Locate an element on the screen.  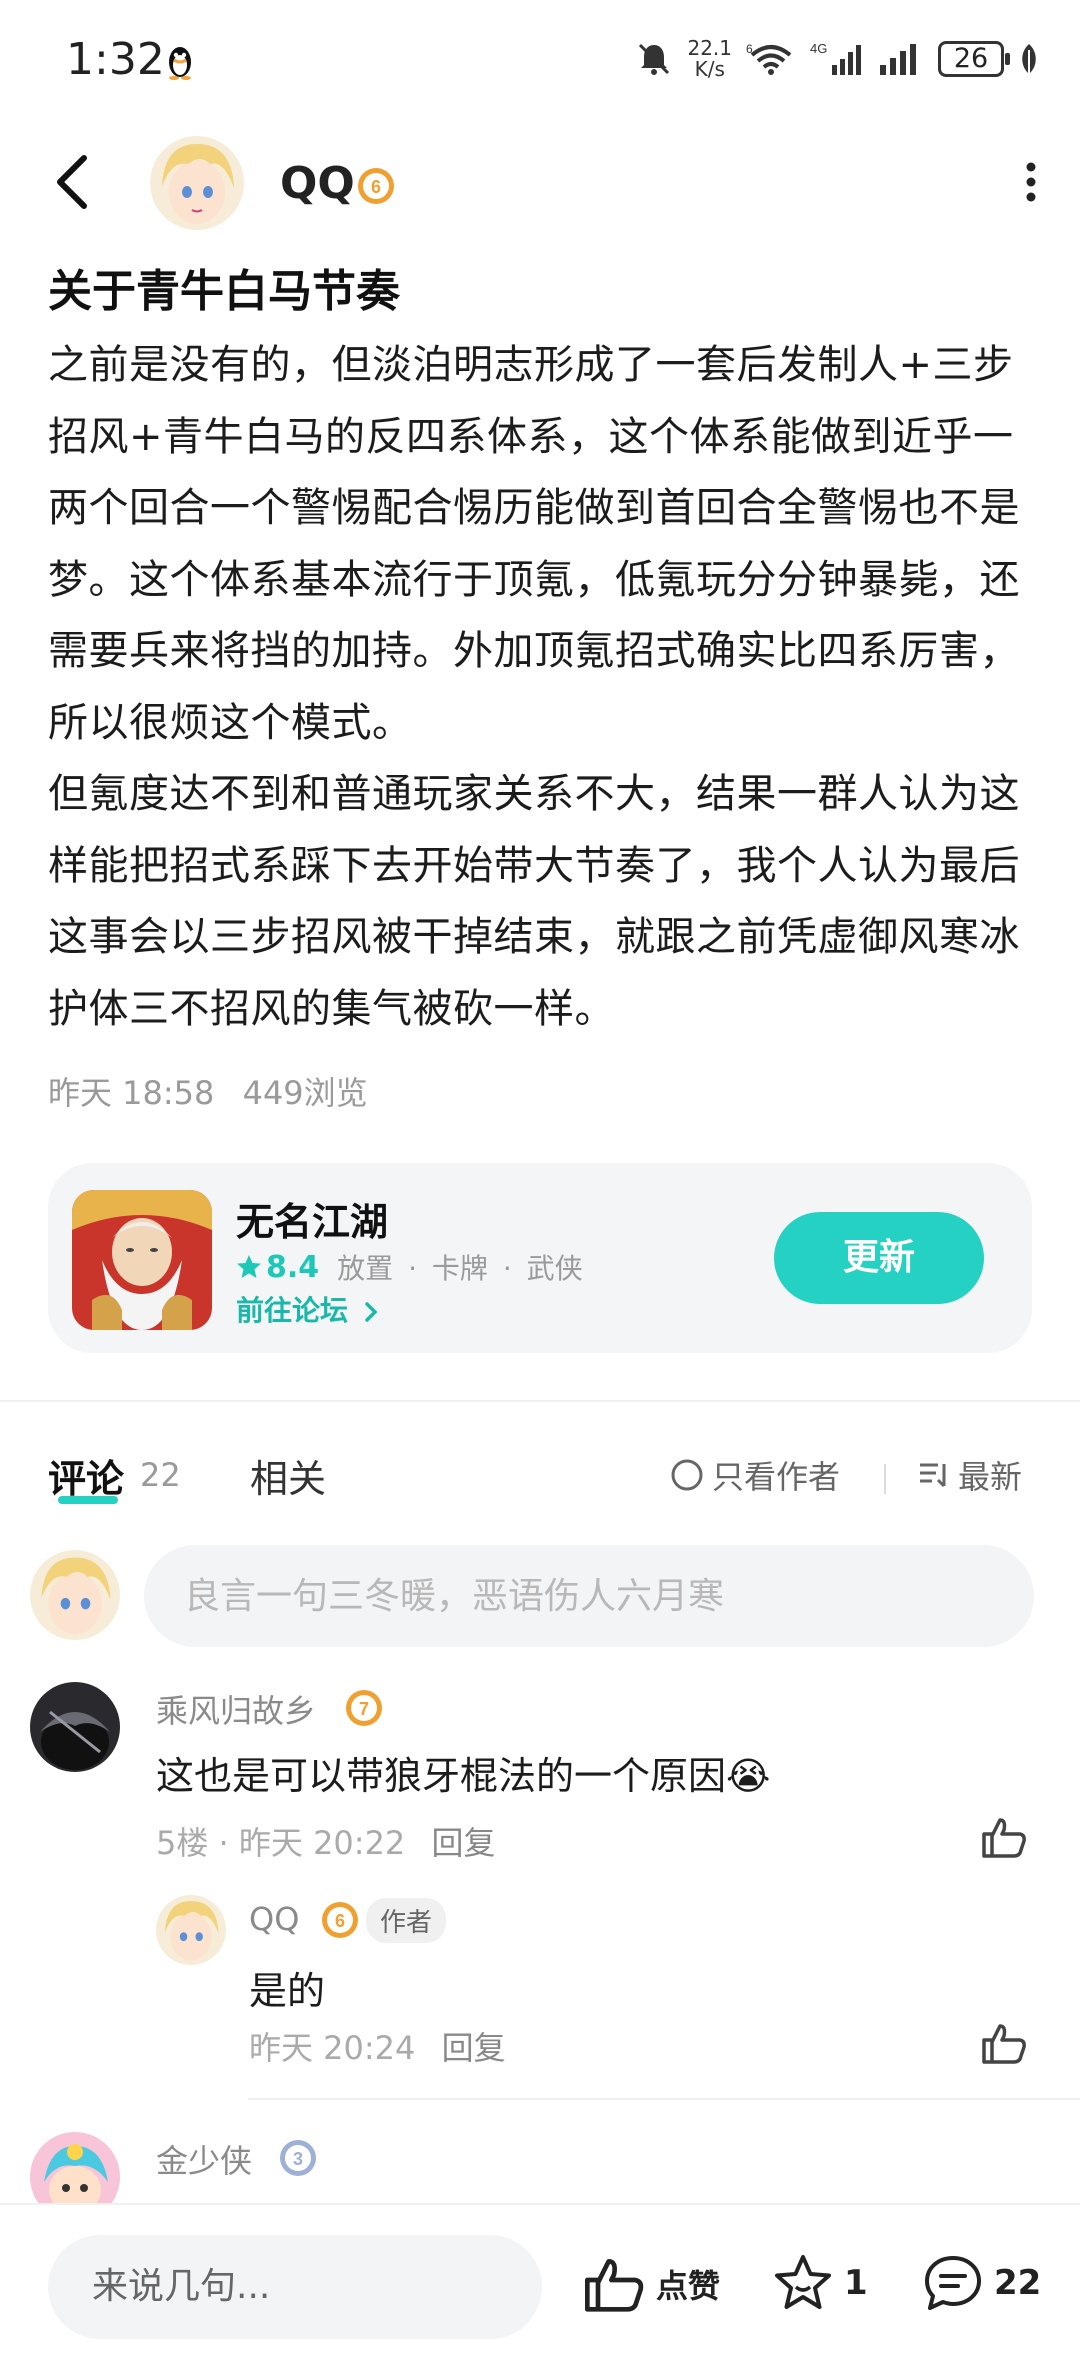
crying-emoji-icon: 😭 is located at coordinates (748, 1776).